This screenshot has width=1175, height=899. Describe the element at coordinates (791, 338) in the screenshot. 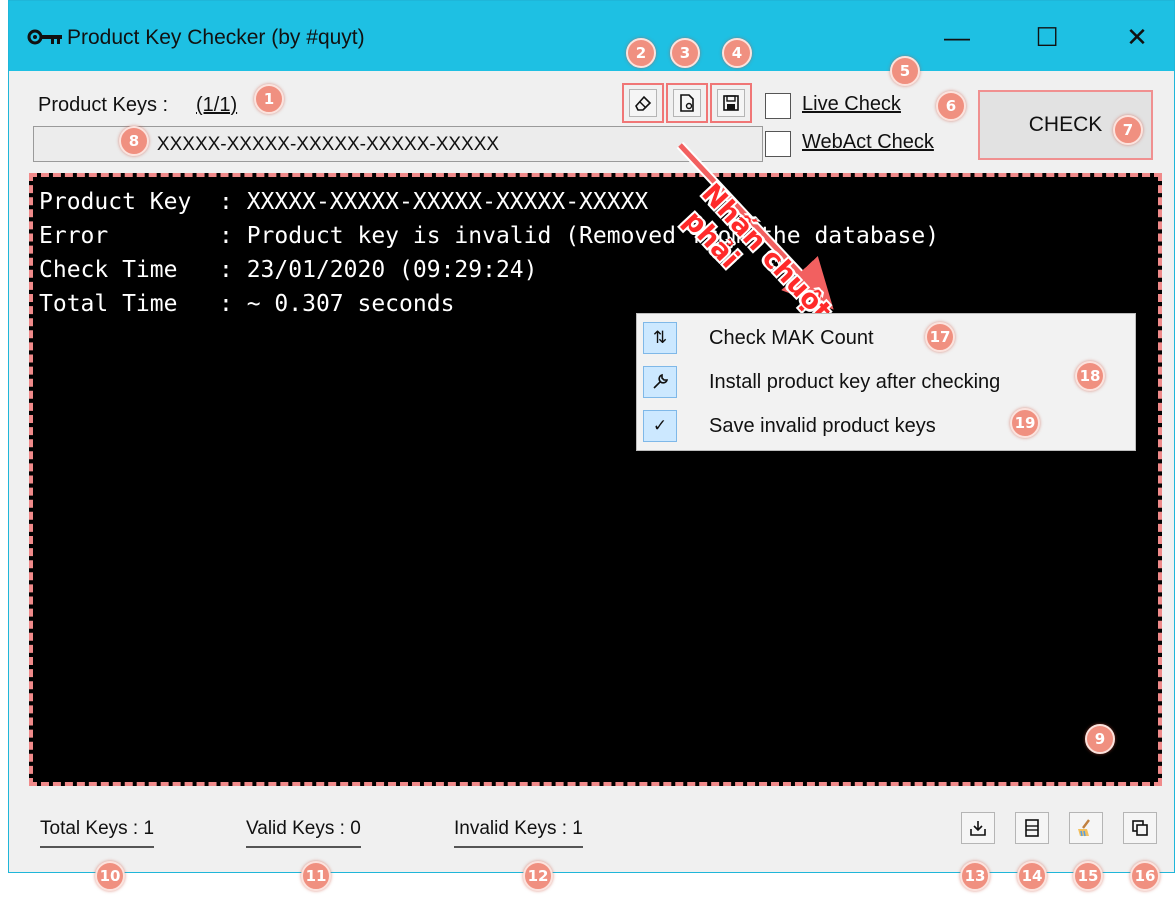

I see `menu-item-label: Check MAK Count` at that location.